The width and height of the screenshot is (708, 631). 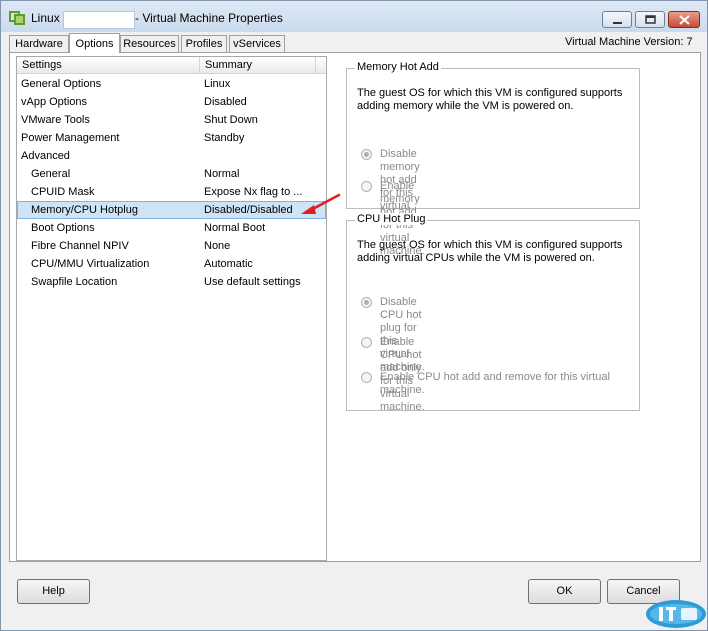 I want to click on setting-name: General, so click(x=51, y=174).